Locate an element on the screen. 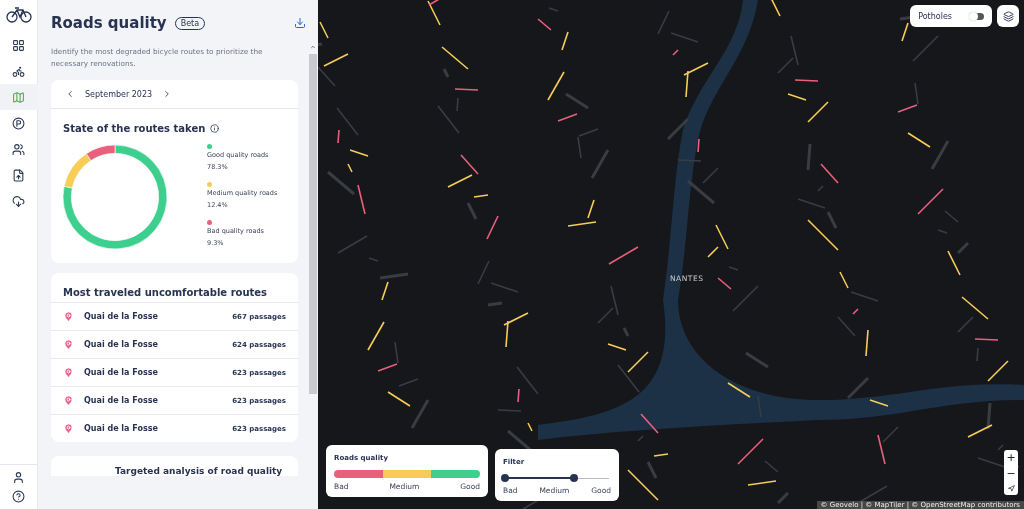 This screenshot has width=1024, height=509. scroll-up-icon is located at coordinates (313, 47).